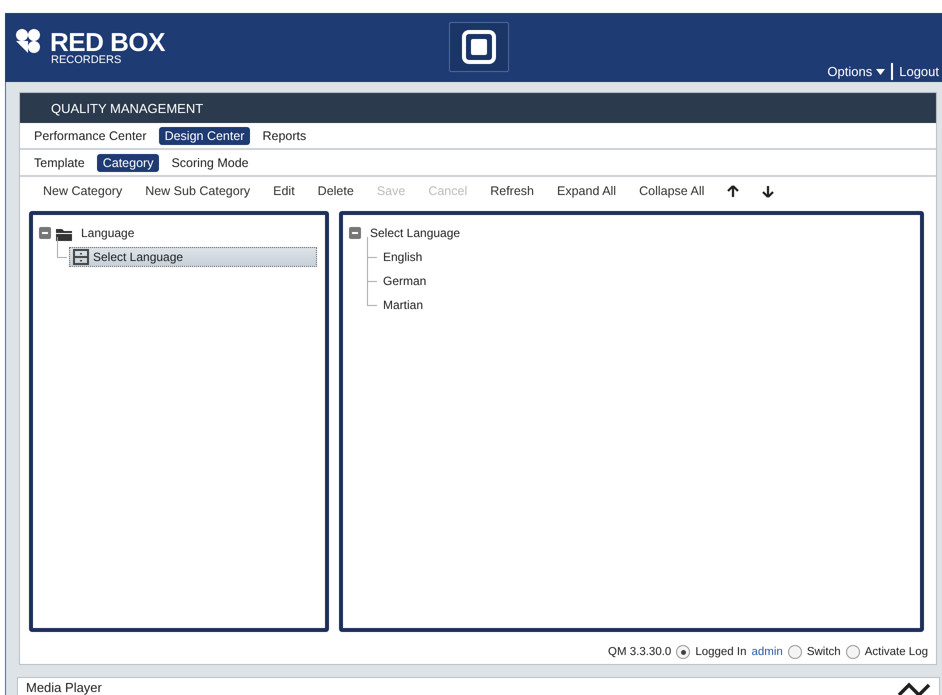 Image resolution: width=942 pixels, height=695 pixels. What do you see at coordinates (881, 71) in the screenshot?
I see `caret-icon` at bounding box center [881, 71].